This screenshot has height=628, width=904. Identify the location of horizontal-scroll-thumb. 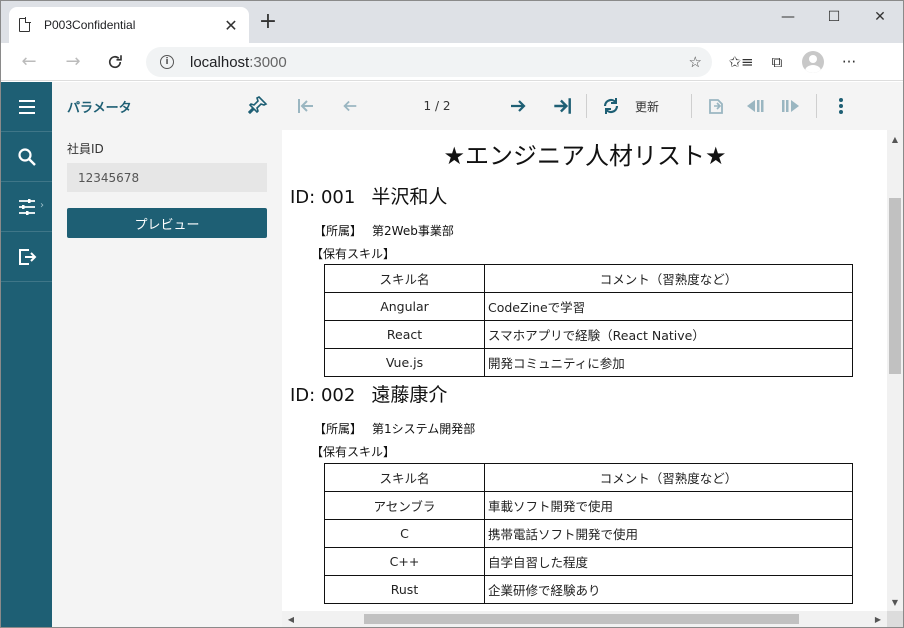
(581, 619).